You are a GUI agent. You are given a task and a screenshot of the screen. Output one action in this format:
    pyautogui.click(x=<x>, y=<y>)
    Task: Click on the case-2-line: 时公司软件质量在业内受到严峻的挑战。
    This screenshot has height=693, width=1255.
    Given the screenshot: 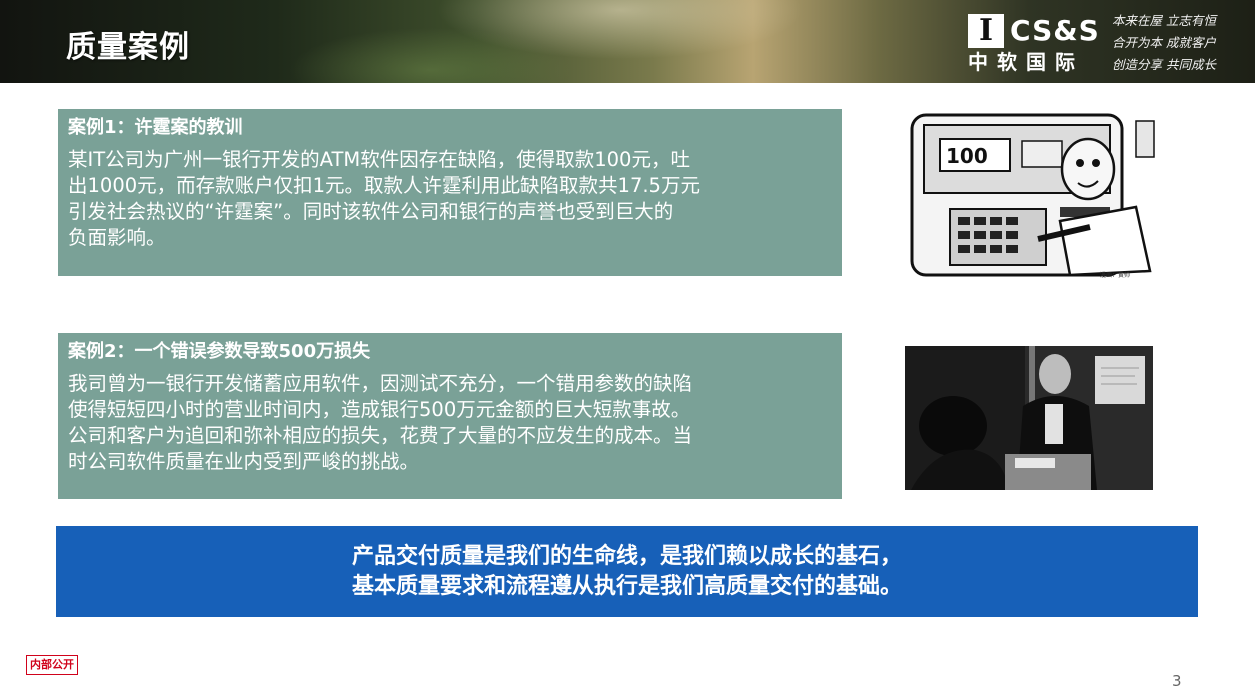 What is the action you would take?
    pyautogui.click(x=244, y=461)
    